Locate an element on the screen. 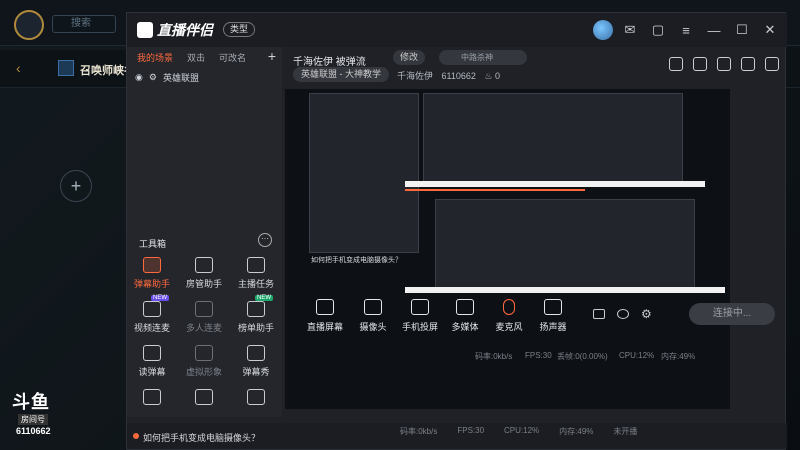 This screenshot has width=800, height=450. control-phone-cast: 手机投屏 is located at coordinates (420, 316).